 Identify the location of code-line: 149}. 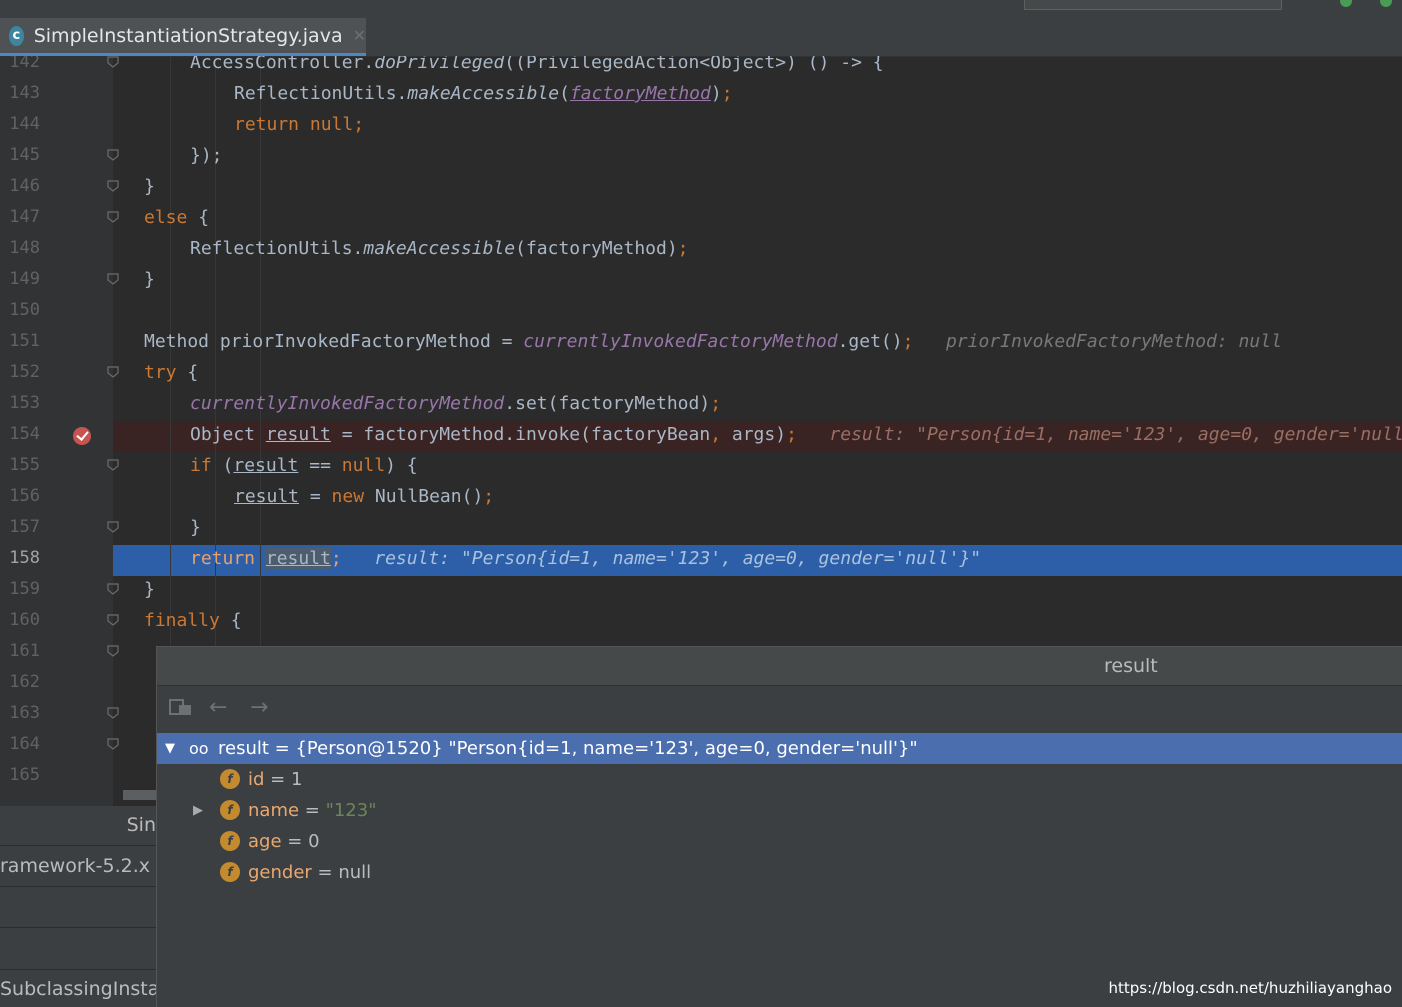
(701, 279).